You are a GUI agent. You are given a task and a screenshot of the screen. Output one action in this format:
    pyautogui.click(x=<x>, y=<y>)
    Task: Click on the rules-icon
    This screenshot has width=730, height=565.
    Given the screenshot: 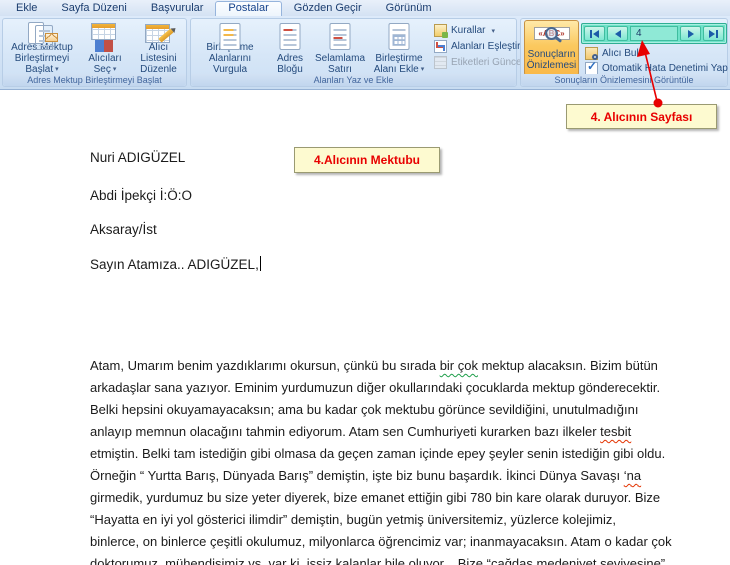 What is the action you would take?
    pyautogui.click(x=441, y=31)
    